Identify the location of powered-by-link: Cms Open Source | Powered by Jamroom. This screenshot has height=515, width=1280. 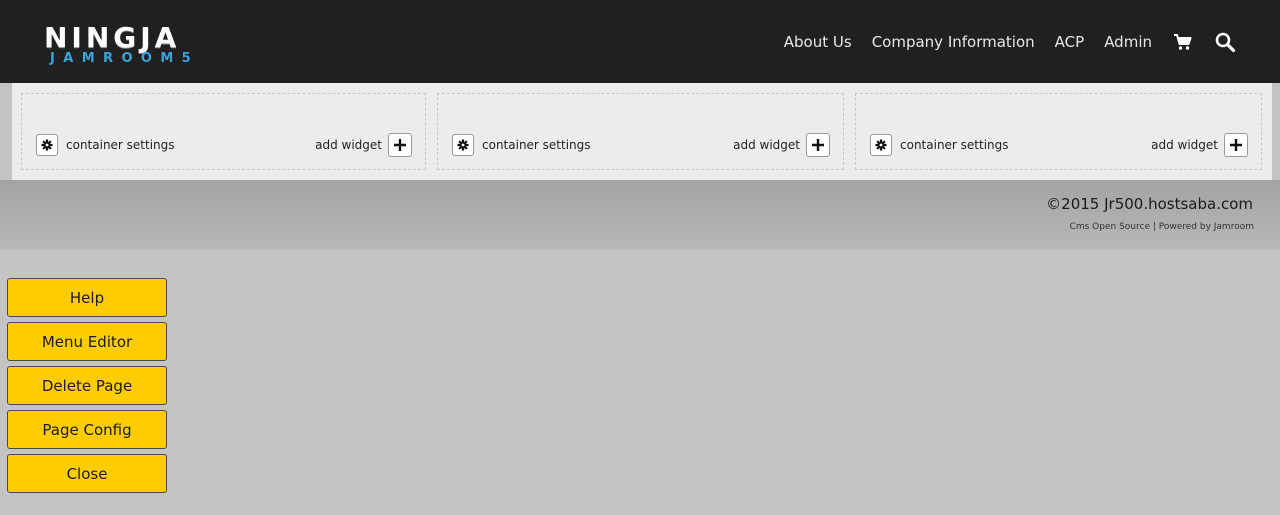
(1162, 227).